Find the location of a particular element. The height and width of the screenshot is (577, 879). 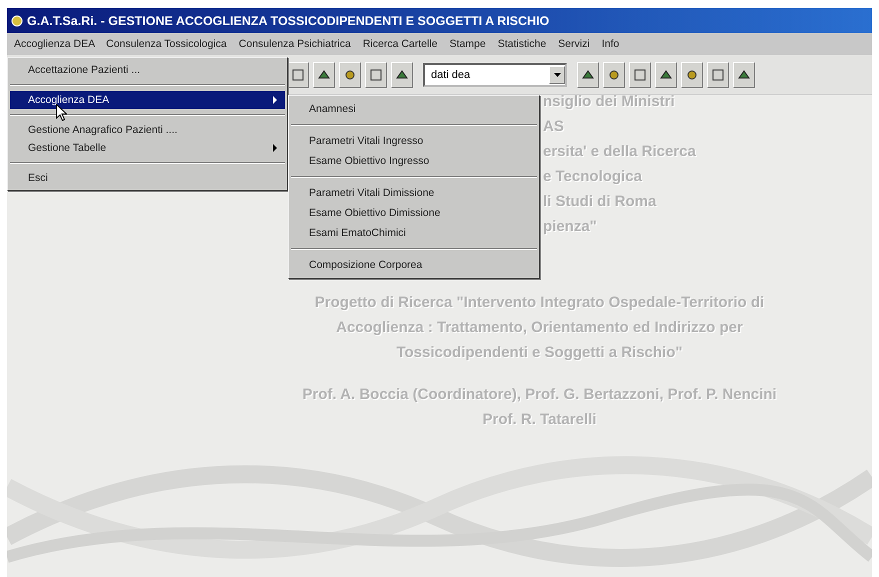

menu-item: Esci is located at coordinates (147, 178).